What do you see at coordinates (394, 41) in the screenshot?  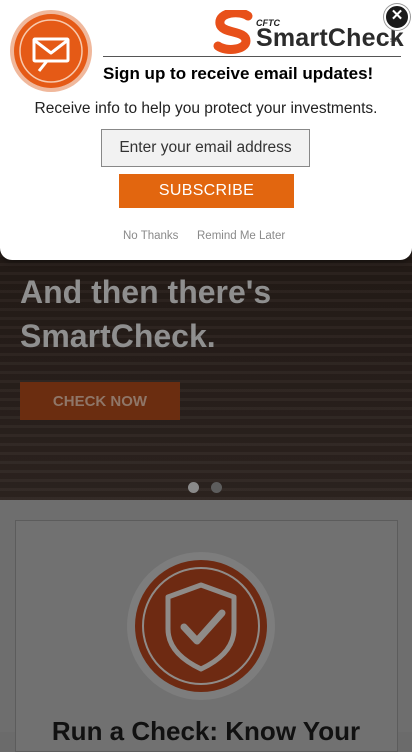 I see `logo-service-mark: SM` at bounding box center [394, 41].